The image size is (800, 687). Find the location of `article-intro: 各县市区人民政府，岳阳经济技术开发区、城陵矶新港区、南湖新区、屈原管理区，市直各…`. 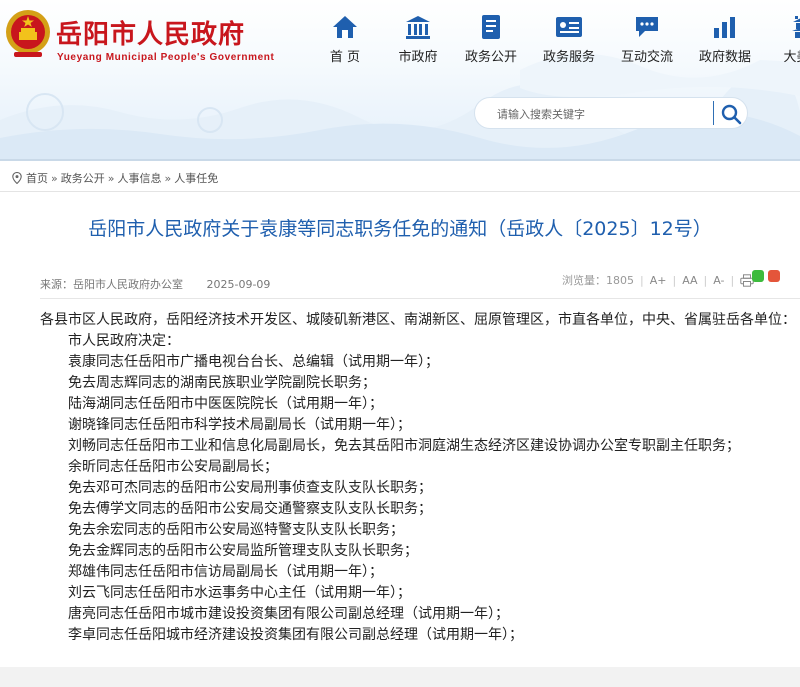

article-intro: 各县市区人民政府，岳阳经济技术开发区、城陵矶新港区、南湖新区、屈原管理区，市直各… is located at coordinates (418, 320).